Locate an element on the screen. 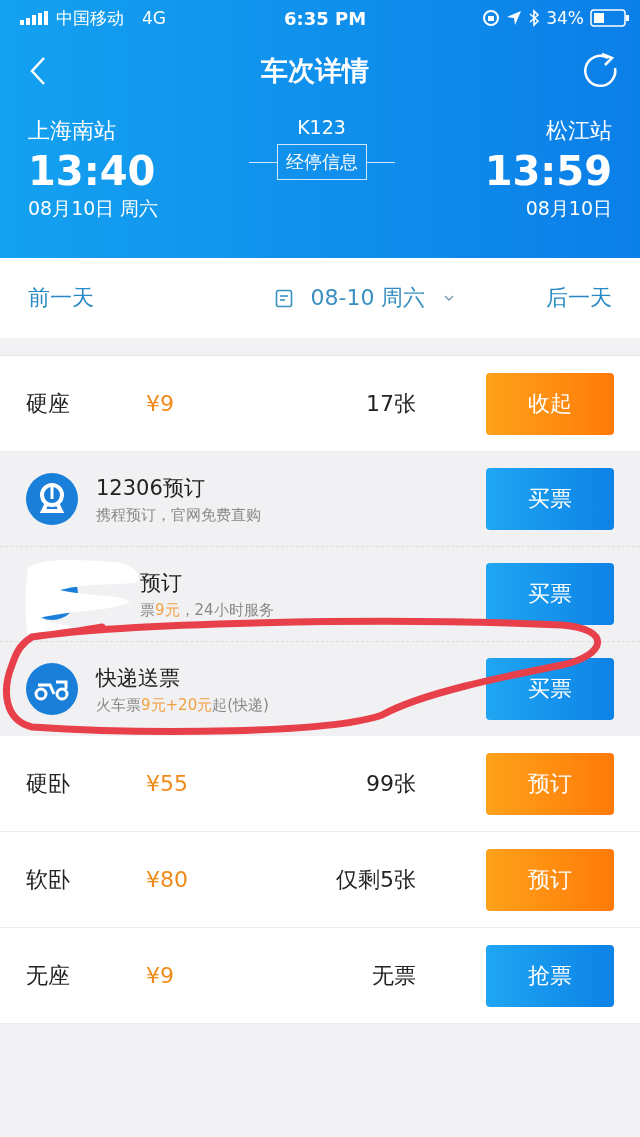  train-number: K123 is located at coordinates (321, 127).